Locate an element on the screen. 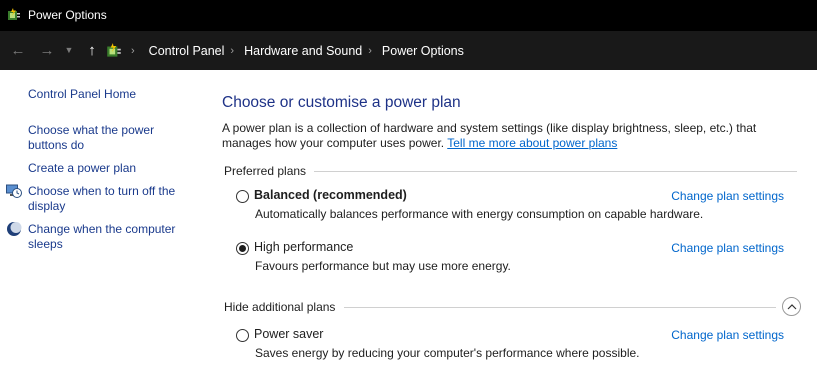 Image resolution: width=817 pixels, height=381 pixels. plan-power-saver-radio is located at coordinates (242, 335).